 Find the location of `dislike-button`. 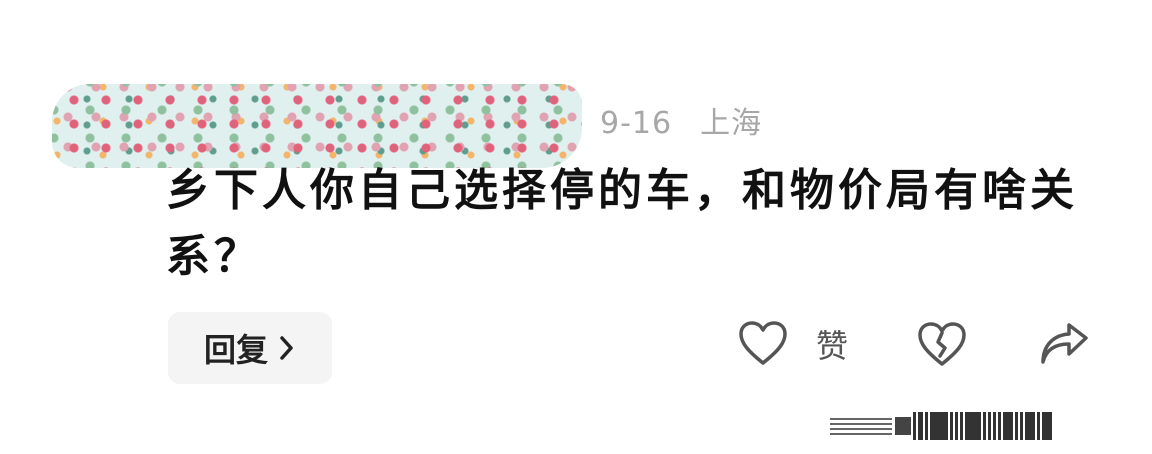

dislike-button is located at coordinates (942, 345).